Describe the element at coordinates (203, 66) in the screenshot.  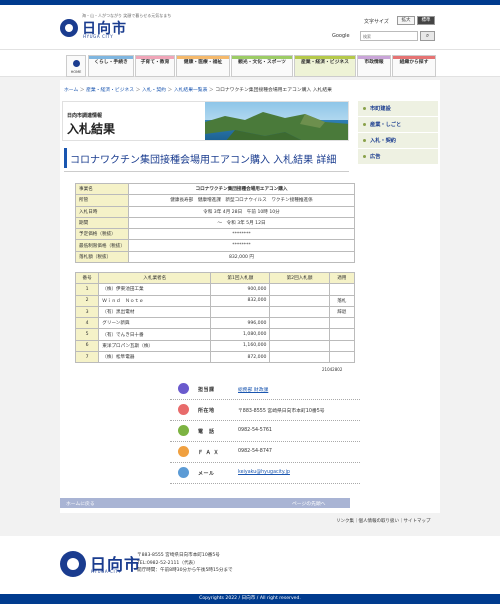
I see `nav-item-kenko: 健康・医療・福祉` at that location.